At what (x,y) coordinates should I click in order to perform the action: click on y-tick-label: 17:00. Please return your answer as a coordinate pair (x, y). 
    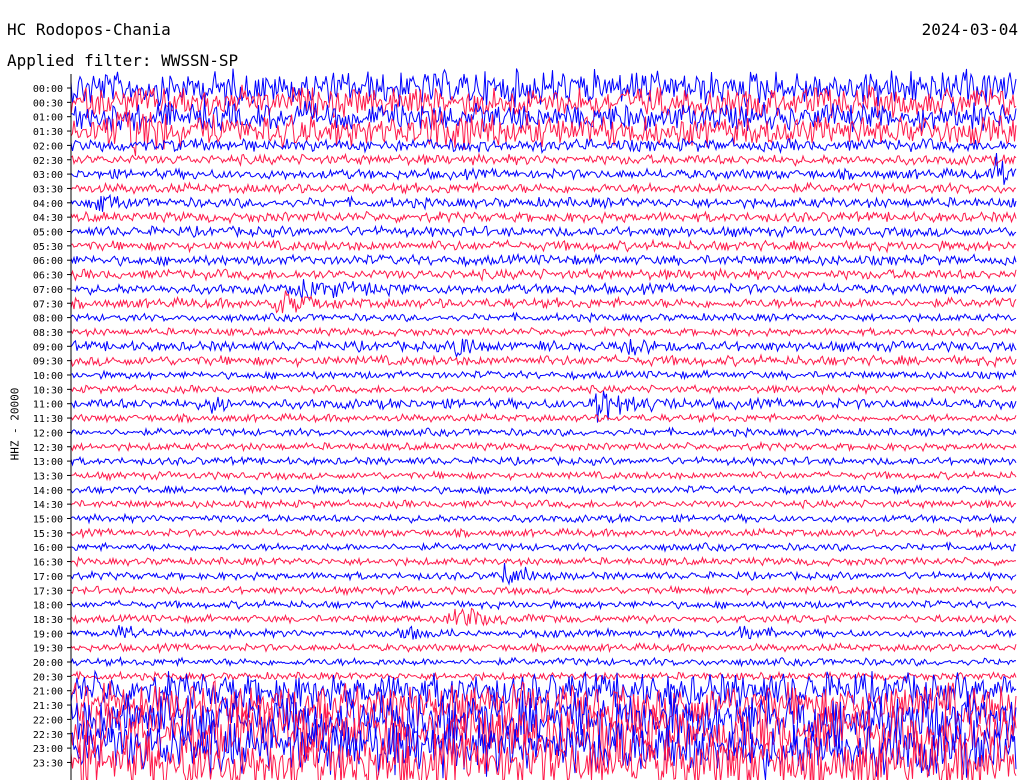
    Looking at the image, I should click on (48, 577).